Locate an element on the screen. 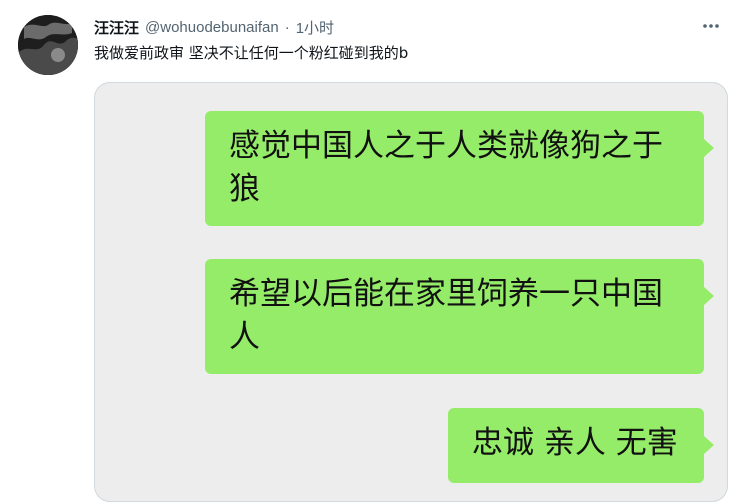  timestamp: 1小时 is located at coordinates (315, 27).